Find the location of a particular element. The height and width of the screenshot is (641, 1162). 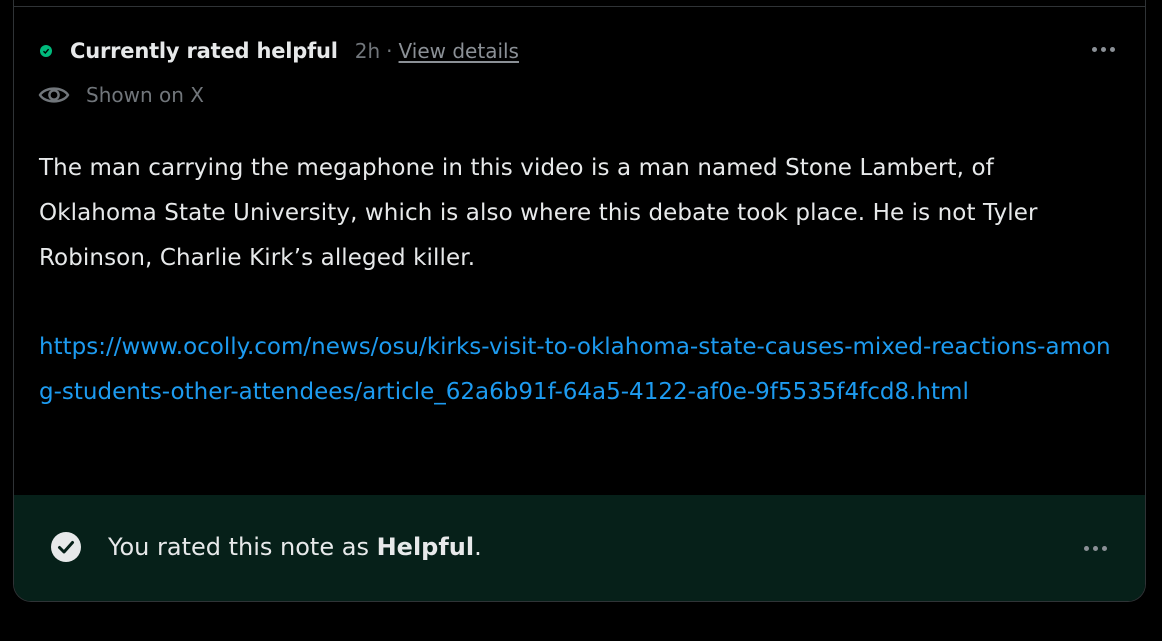

status-label: Currently rated helpful is located at coordinates (204, 51).